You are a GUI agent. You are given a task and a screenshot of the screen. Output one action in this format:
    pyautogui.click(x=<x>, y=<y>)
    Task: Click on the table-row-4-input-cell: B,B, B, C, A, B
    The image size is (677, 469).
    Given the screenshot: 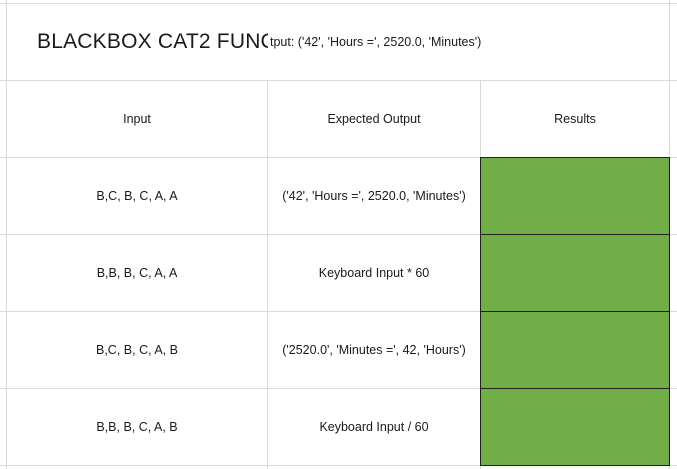 What is the action you would take?
    pyautogui.click(x=137, y=427)
    